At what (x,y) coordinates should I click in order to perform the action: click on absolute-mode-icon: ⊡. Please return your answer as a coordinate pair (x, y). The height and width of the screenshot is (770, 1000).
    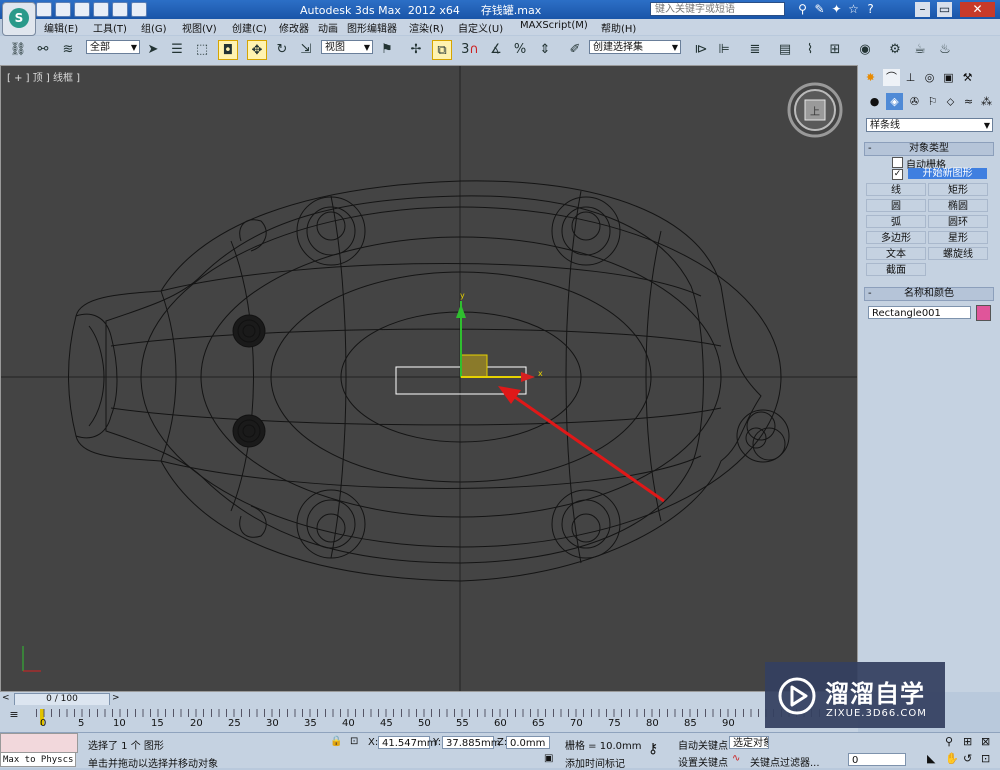
    Looking at the image, I should click on (356, 742).